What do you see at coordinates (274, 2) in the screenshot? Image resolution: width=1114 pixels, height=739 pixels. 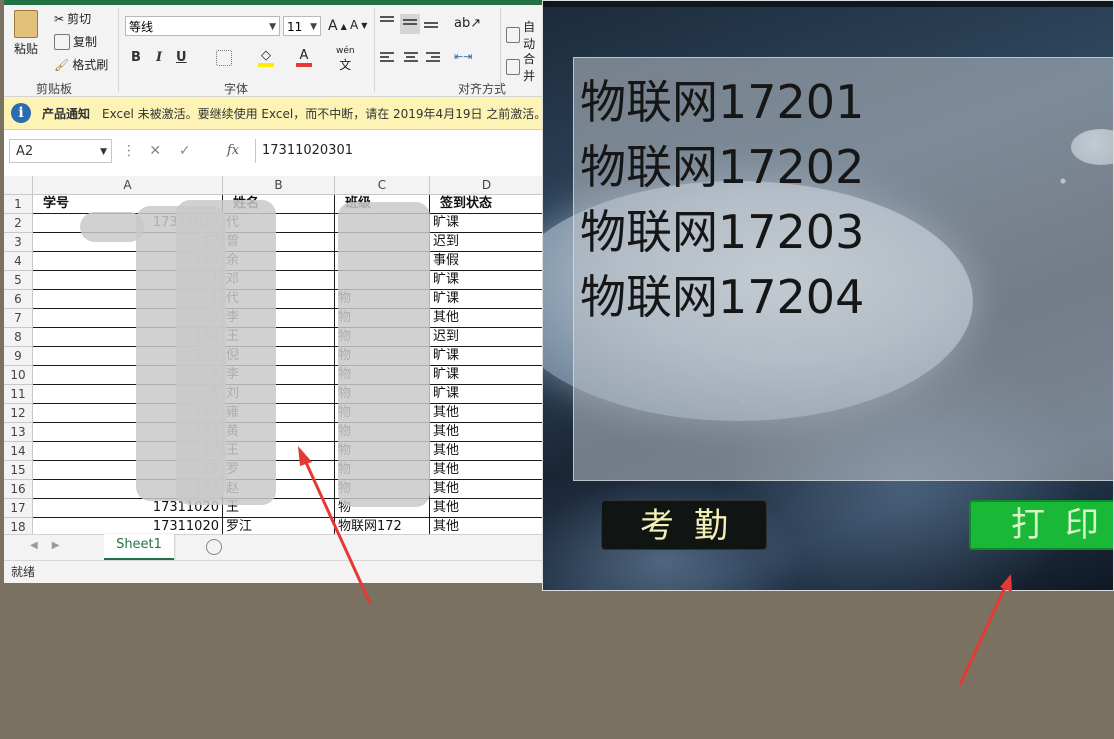 I see `ribbon-accent` at bounding box center [274, 2].